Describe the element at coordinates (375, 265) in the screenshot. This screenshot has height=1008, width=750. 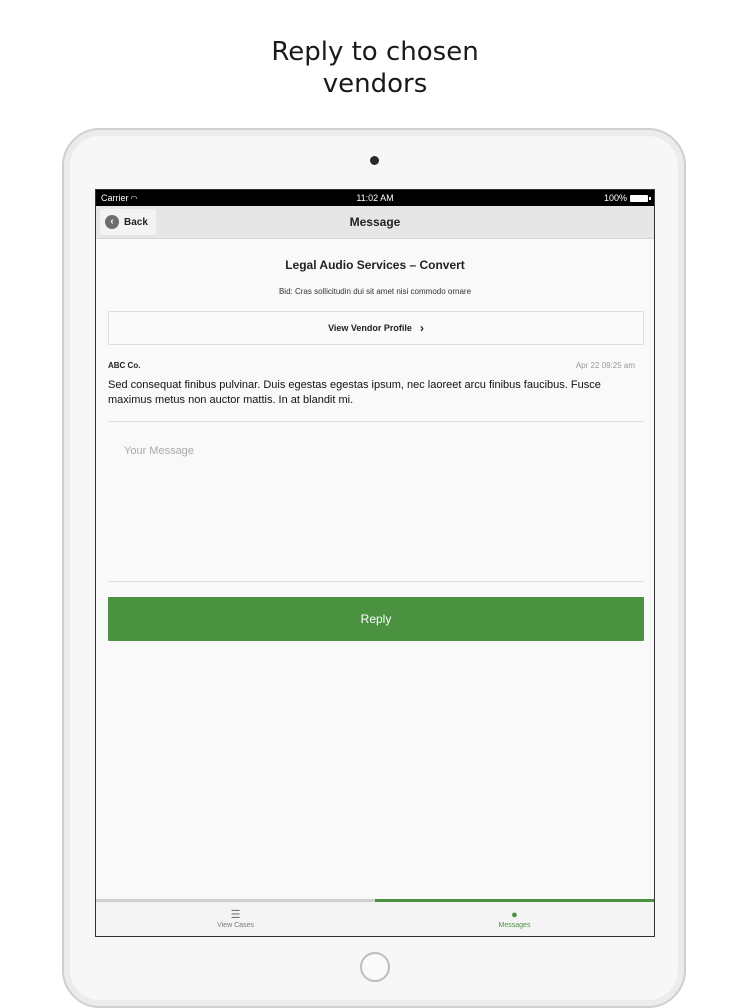
I see `vendor-title: Legal Audio Services – Convert` at that location.